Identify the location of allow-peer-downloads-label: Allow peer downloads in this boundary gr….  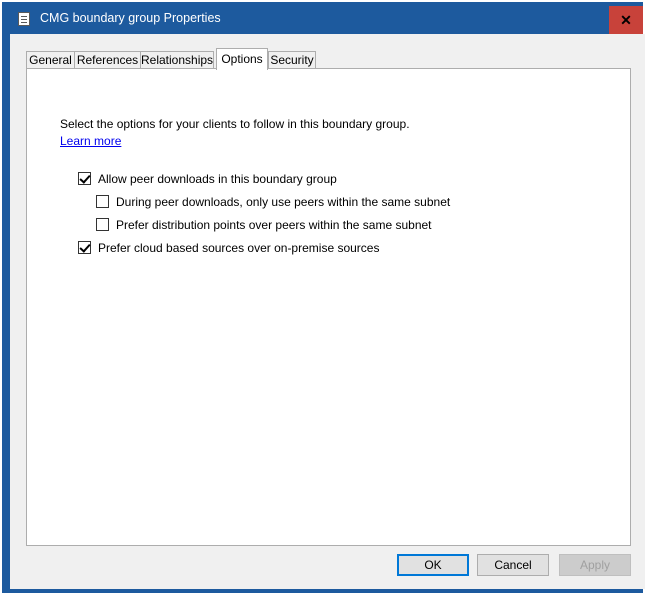
(217, 179).